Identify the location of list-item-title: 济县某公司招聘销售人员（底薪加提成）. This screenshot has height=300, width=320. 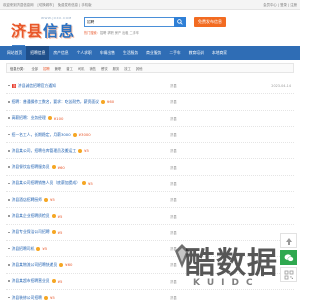
(46, 183).